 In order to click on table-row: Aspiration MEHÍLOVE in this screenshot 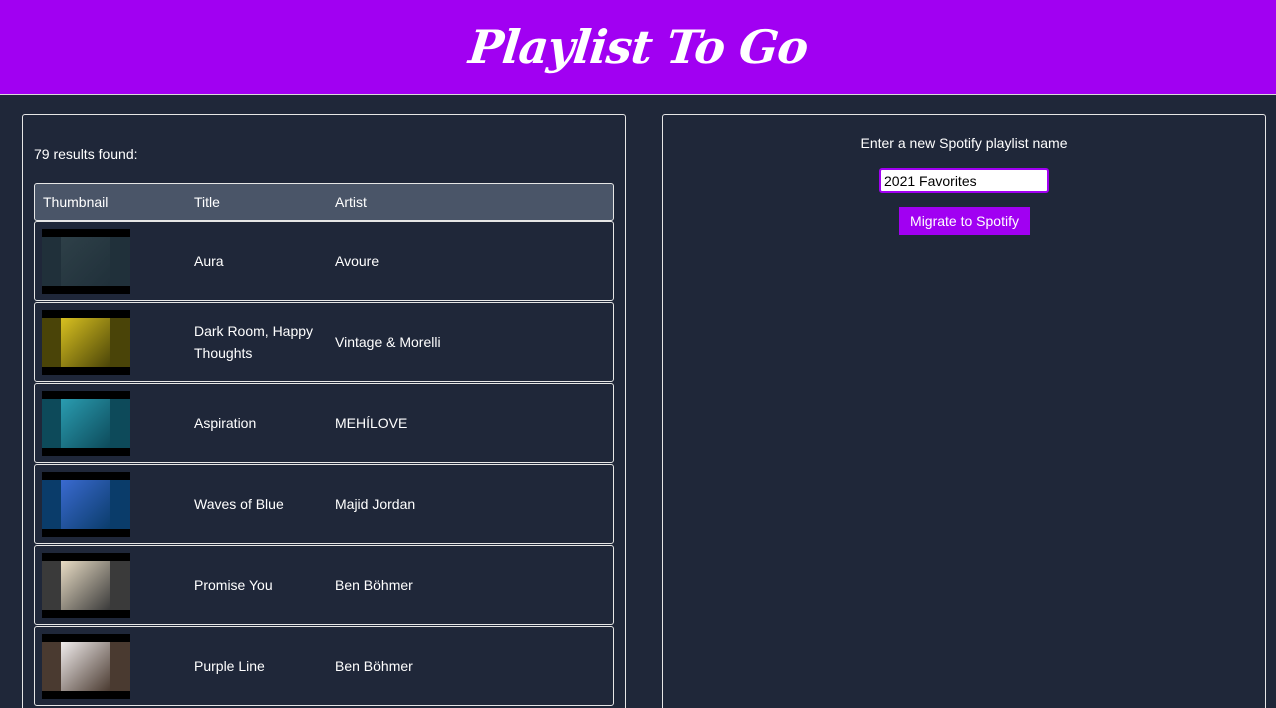, I will do `click(324, 423)`.